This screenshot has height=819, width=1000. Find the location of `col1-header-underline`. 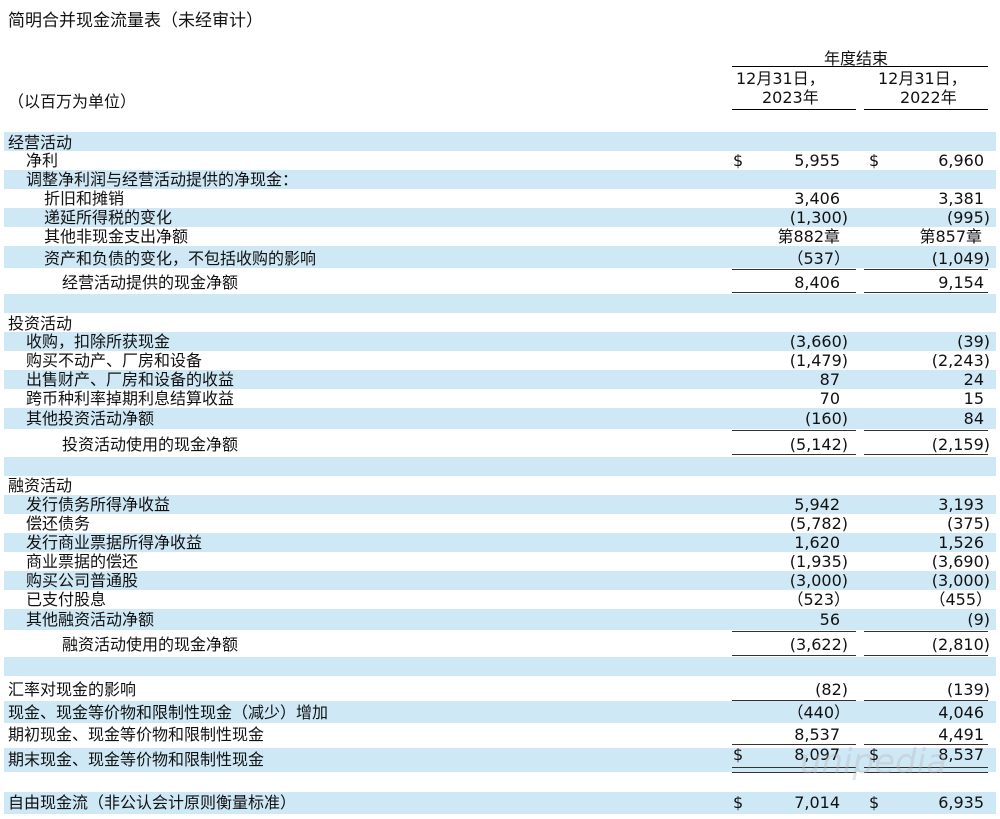

col1-header-underline is located at coordinates (794, 109).